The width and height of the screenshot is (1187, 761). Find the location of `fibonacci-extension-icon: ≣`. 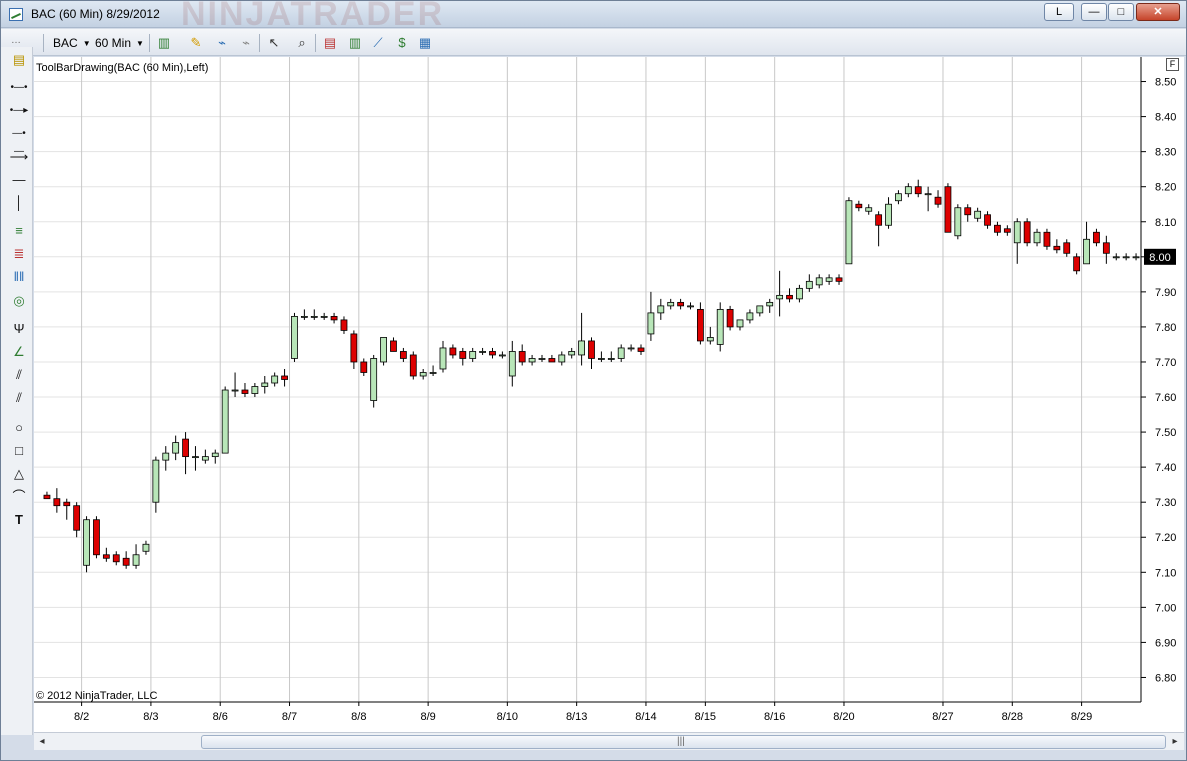

fibonacci-extension-icon: ≣ is located at coordinates (19, 254).